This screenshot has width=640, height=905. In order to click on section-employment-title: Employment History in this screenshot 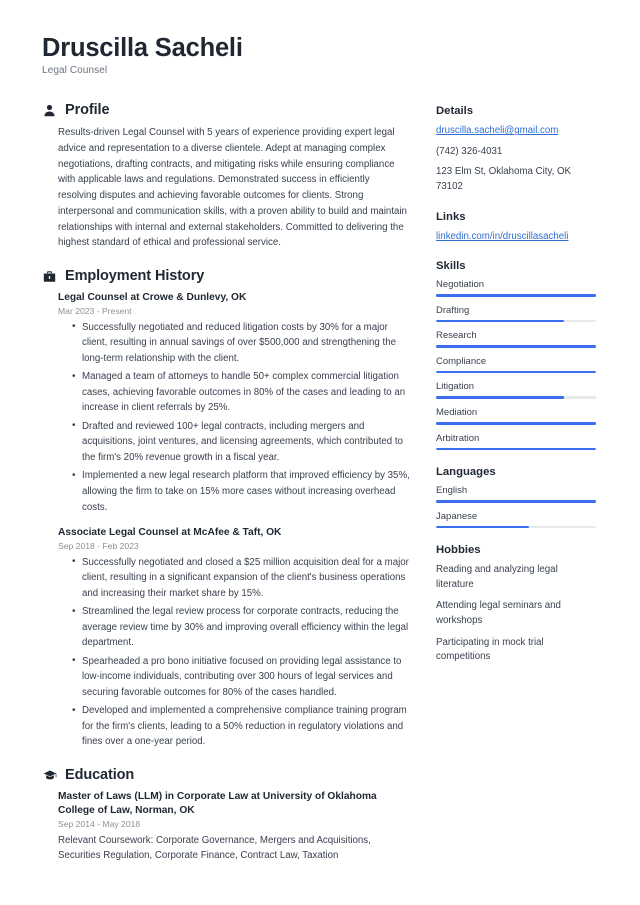, I will do `click(135, 276)`.